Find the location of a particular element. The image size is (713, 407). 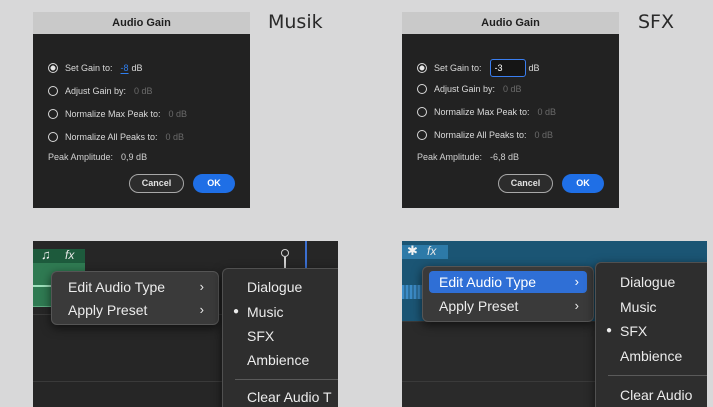

keyframe-knob-icon is located at coordinates (285, 253).